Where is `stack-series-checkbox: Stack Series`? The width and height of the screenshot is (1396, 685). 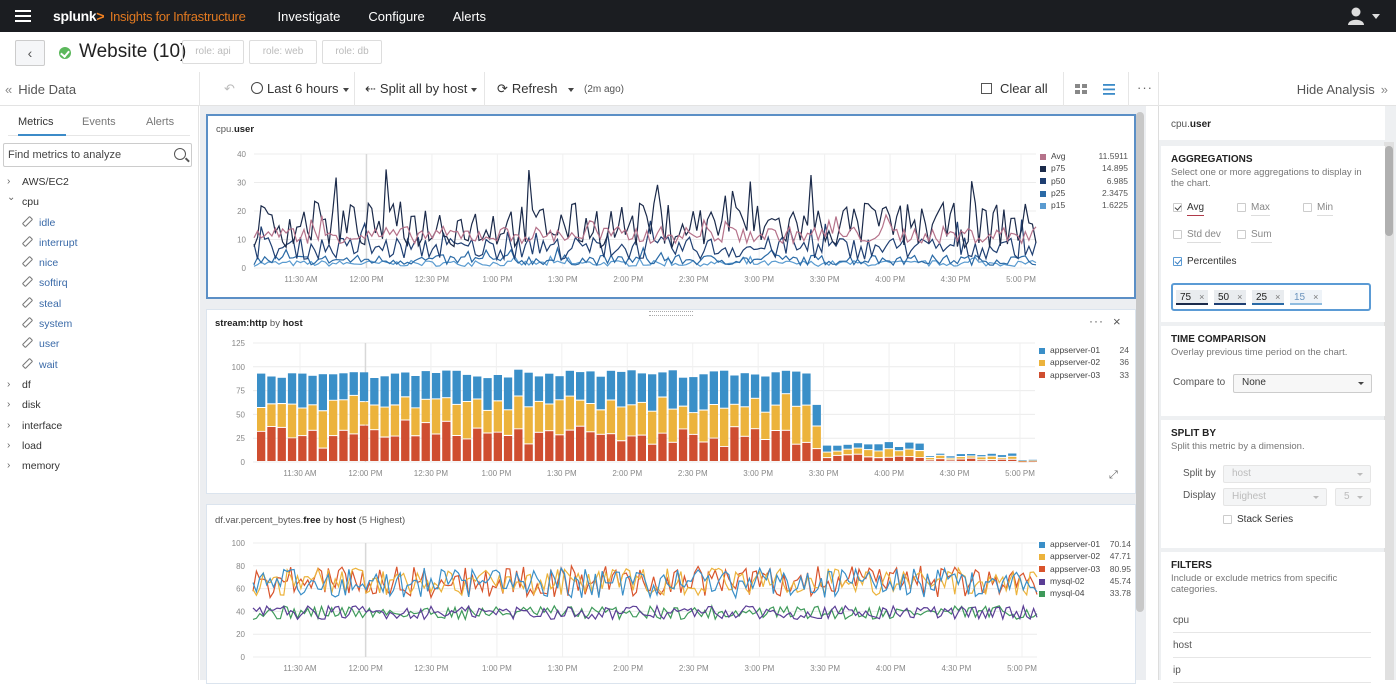
stack-series-checkbox: Stack Series is located at coordinates (1258, 519).